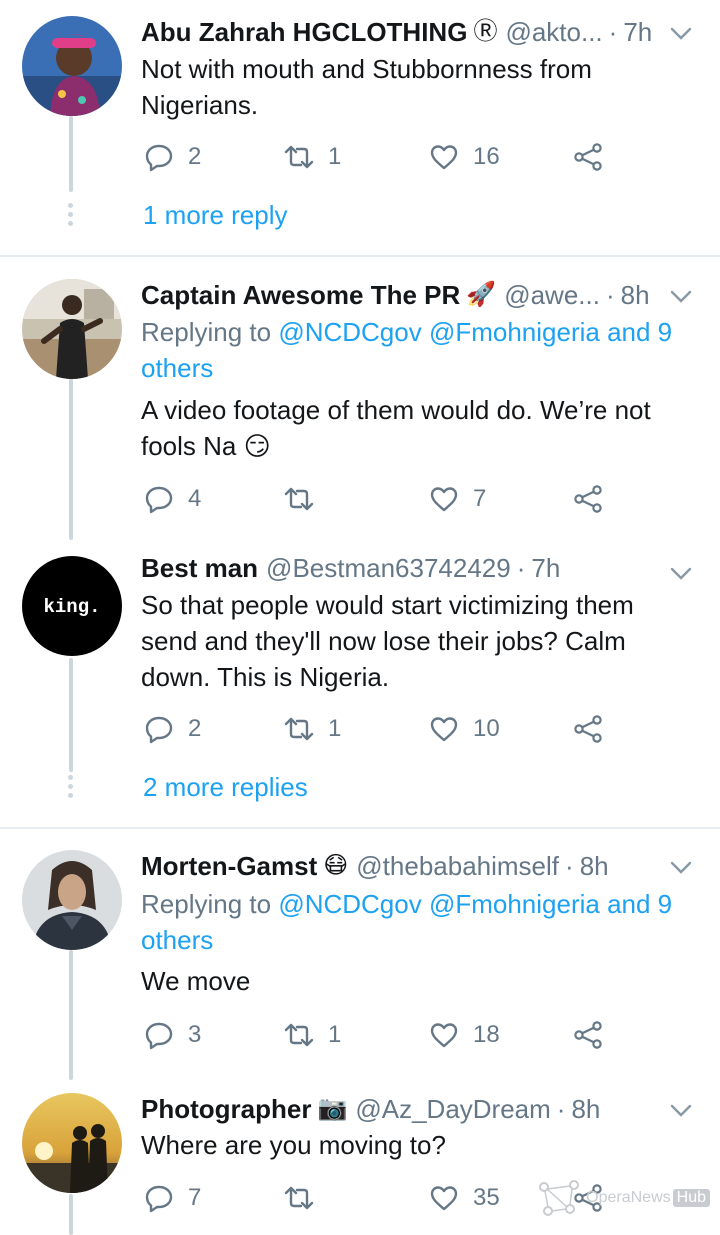 This screenshot has width=720, height=1235. What do you see at coordinates (195, 1197) in the screenshot?
I see `reply-count: 7` at bounding box center [195, 1197].